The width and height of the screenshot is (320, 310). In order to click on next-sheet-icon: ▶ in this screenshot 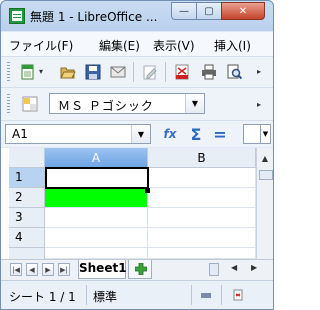, I will do `click(48, 269)`.